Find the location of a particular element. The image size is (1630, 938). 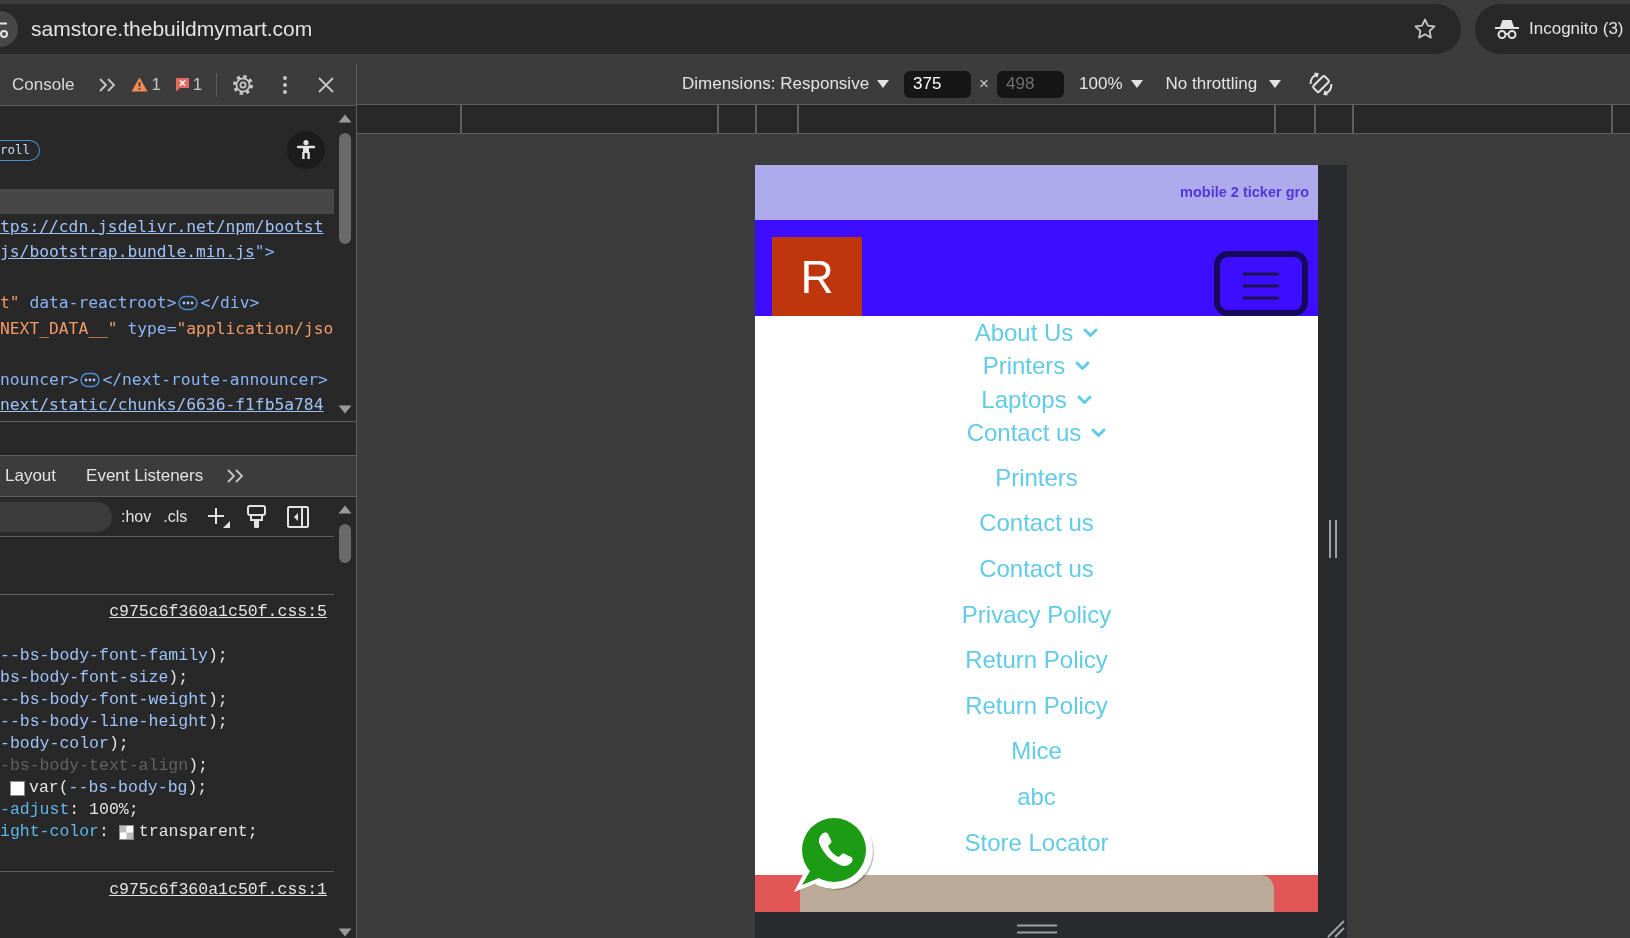

source-link: js/bootstrap.bundle.min.js is located at coordinates (127, 252).